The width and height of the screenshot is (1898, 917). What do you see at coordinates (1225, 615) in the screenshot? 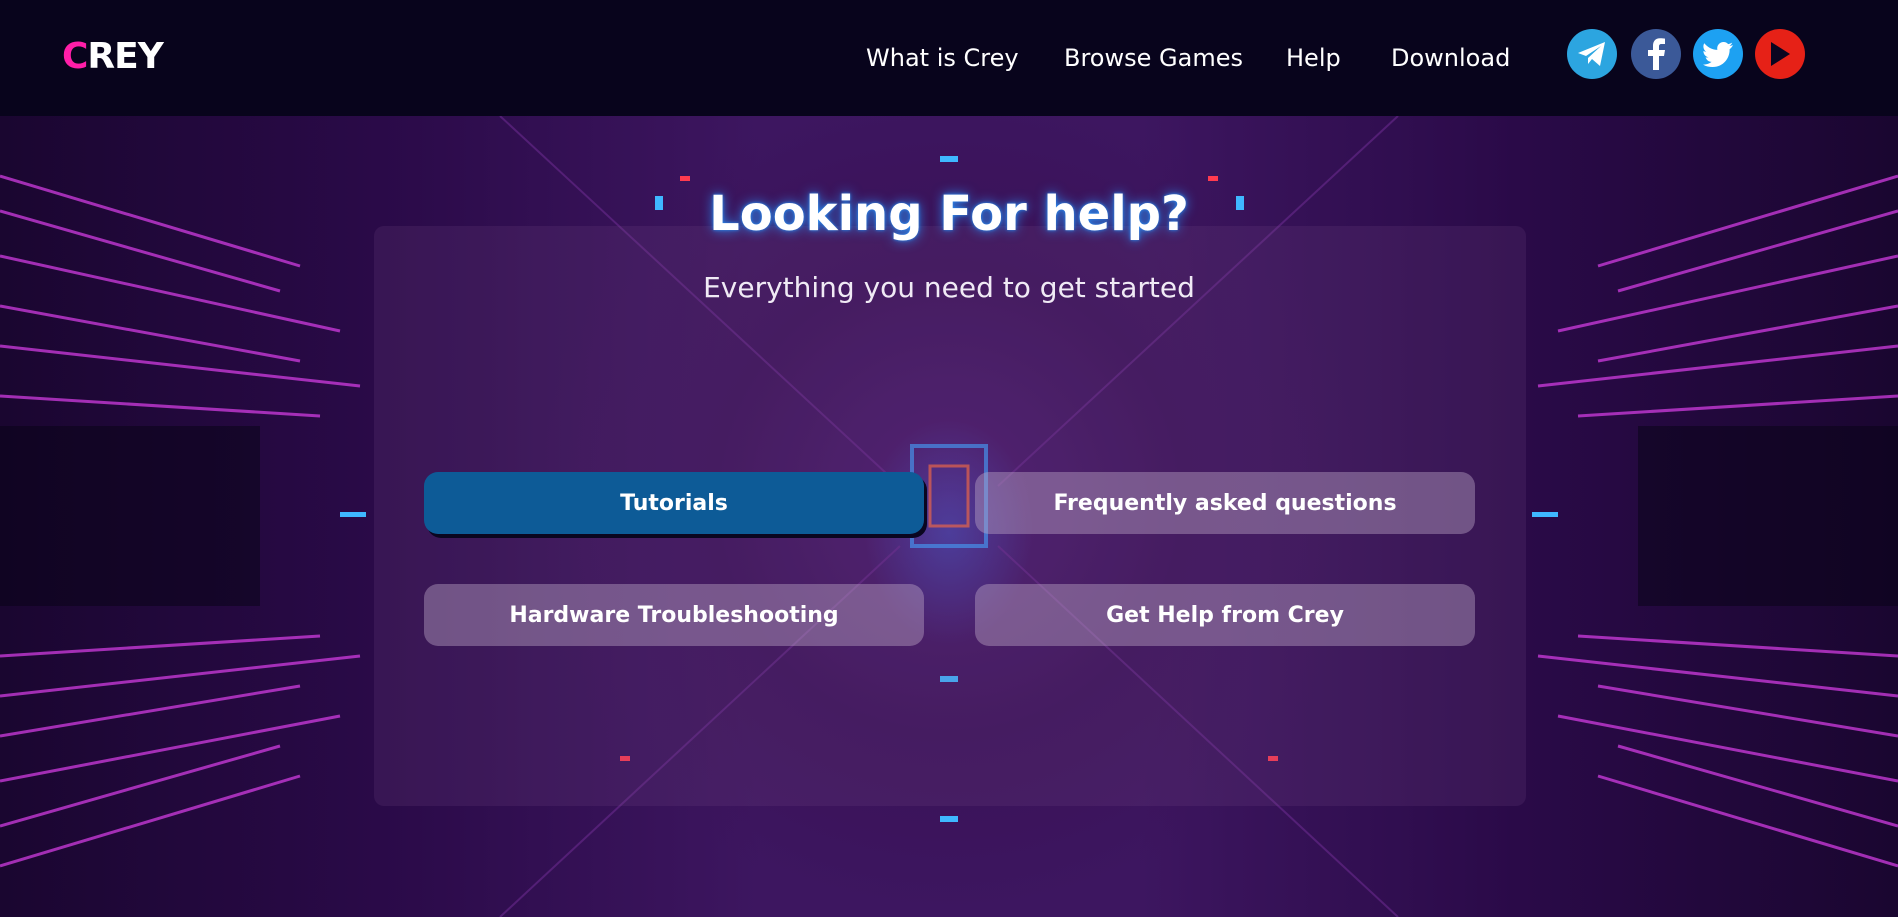
I see `get-help-button: Get Help from Crey` at bounding box center [1225, 615].